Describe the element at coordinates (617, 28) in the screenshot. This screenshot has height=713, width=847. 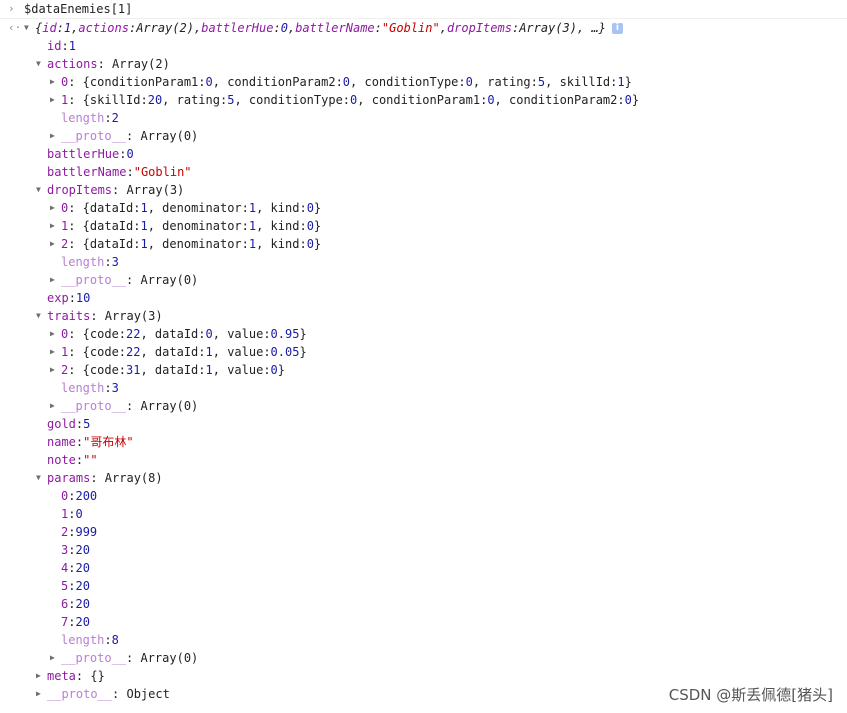
I see `info-icon: i` at that location.